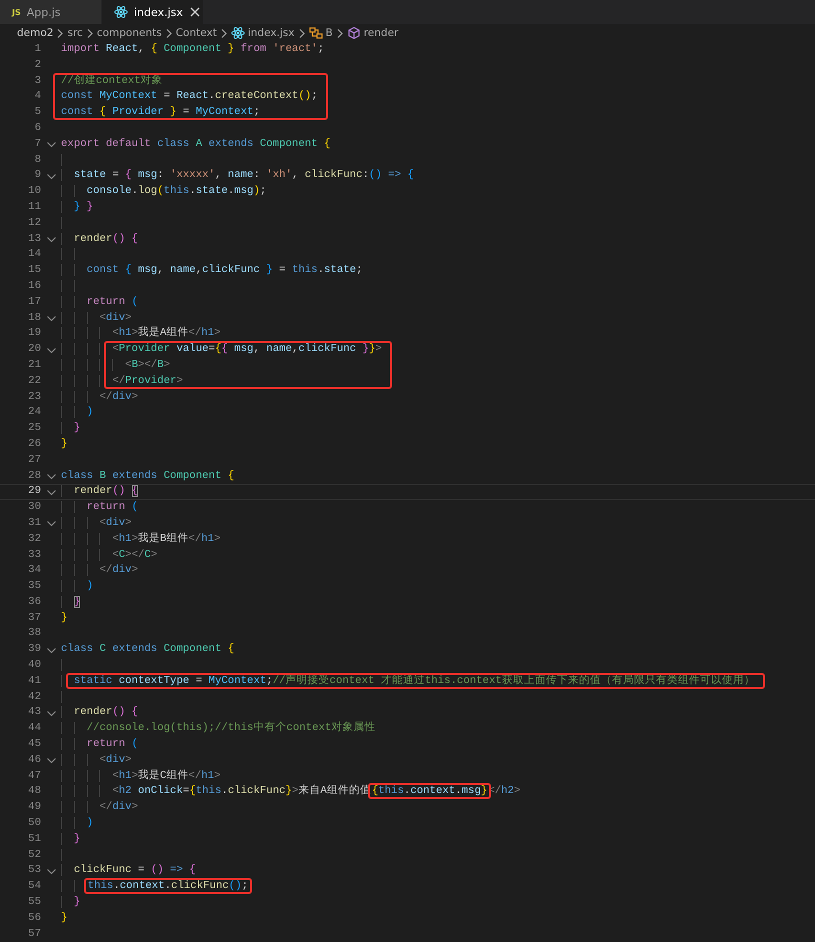  Describe the element at coordinates (237, 176) in the screenshot. I see `code-line: state = { msg: 'xxxxx', name: 'xh', clickFunc:() => {` at that location.